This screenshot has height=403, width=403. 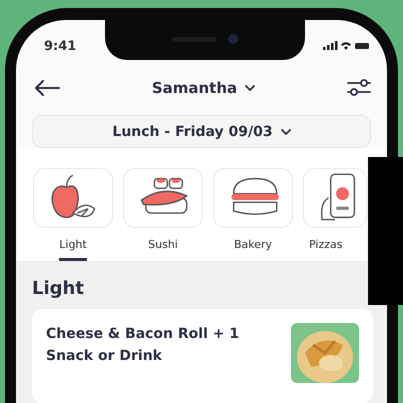 I want to click on item-name: Cheese & Bacon Roll + 1 Snack or Drink, so click(x=143, y=345).